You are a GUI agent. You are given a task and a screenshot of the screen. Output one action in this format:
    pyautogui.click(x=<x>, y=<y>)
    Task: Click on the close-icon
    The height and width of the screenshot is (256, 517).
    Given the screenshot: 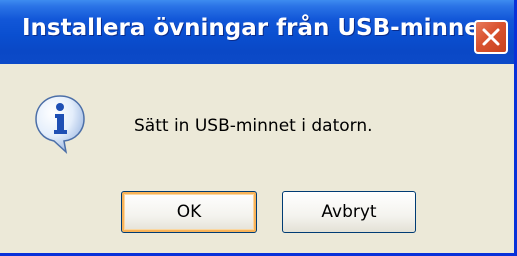 What is the action you would take?
    pyautogui.click(x=491, y=37)
    